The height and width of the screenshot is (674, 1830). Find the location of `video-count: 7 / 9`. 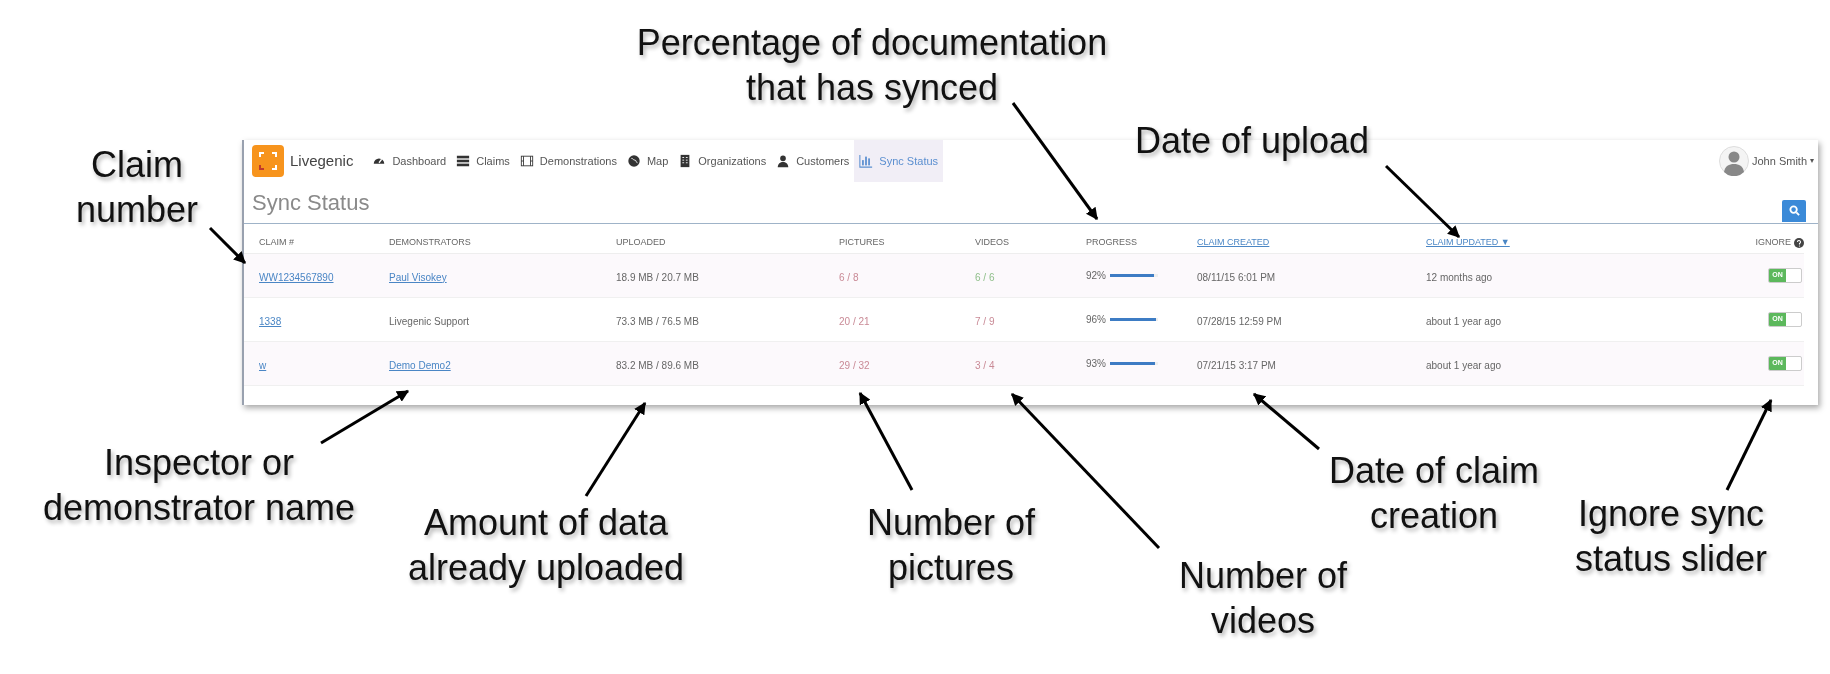

video-count: 7 / 9 is located at coordinates (985, 321).